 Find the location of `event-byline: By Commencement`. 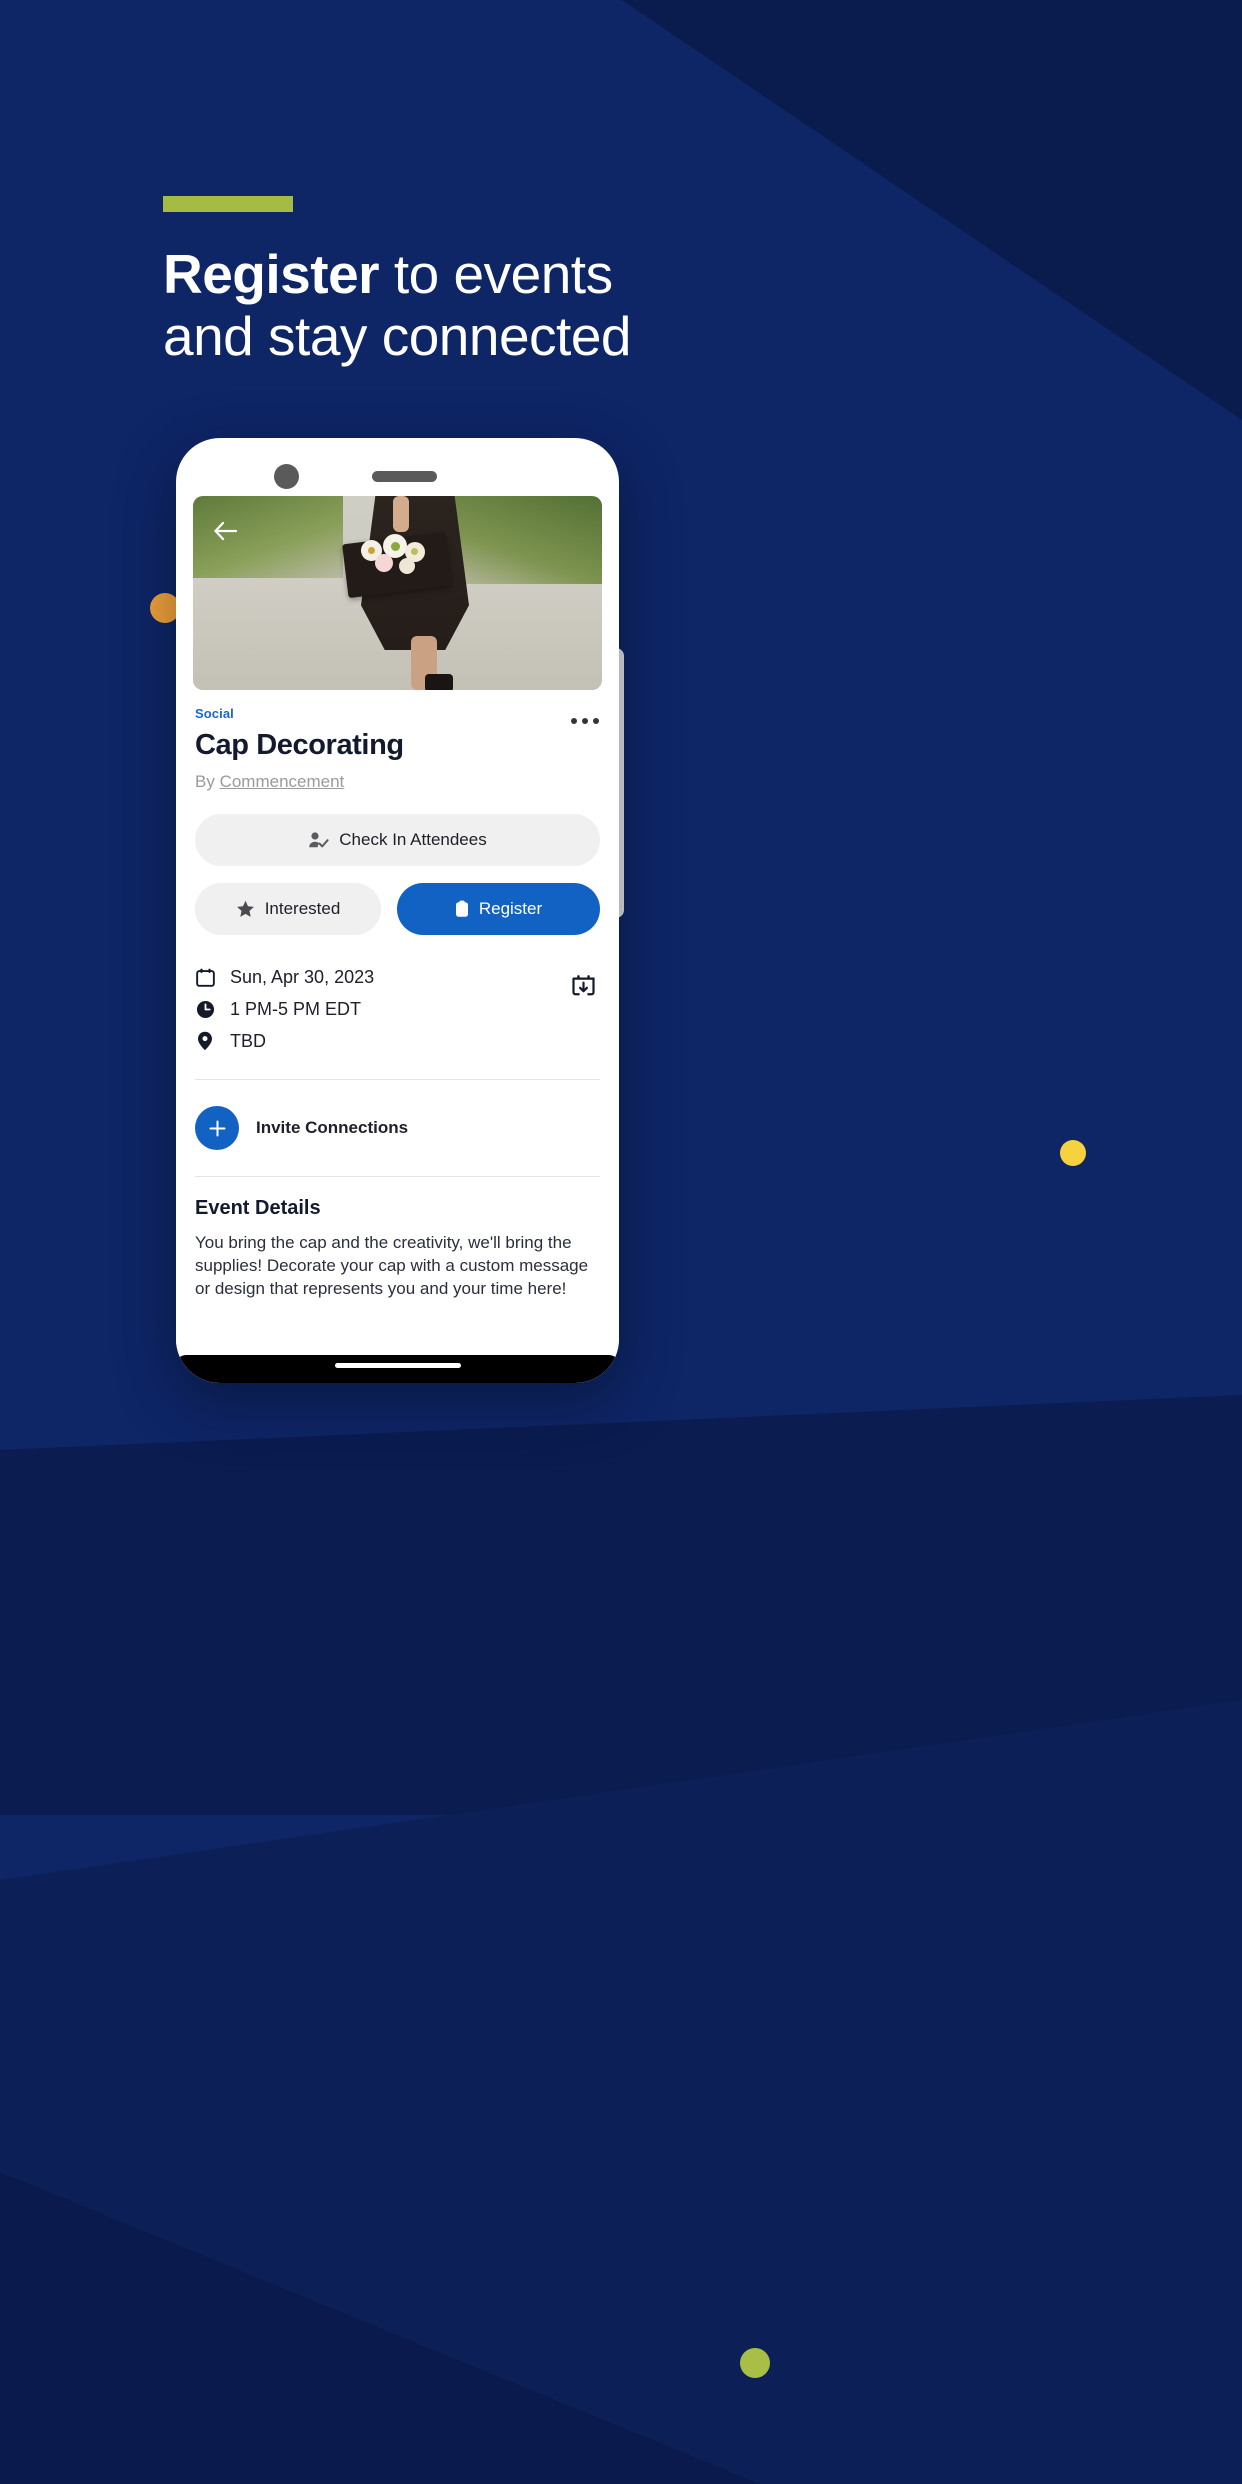

event-byline: By Commencement is located at coordinates (397, 782).